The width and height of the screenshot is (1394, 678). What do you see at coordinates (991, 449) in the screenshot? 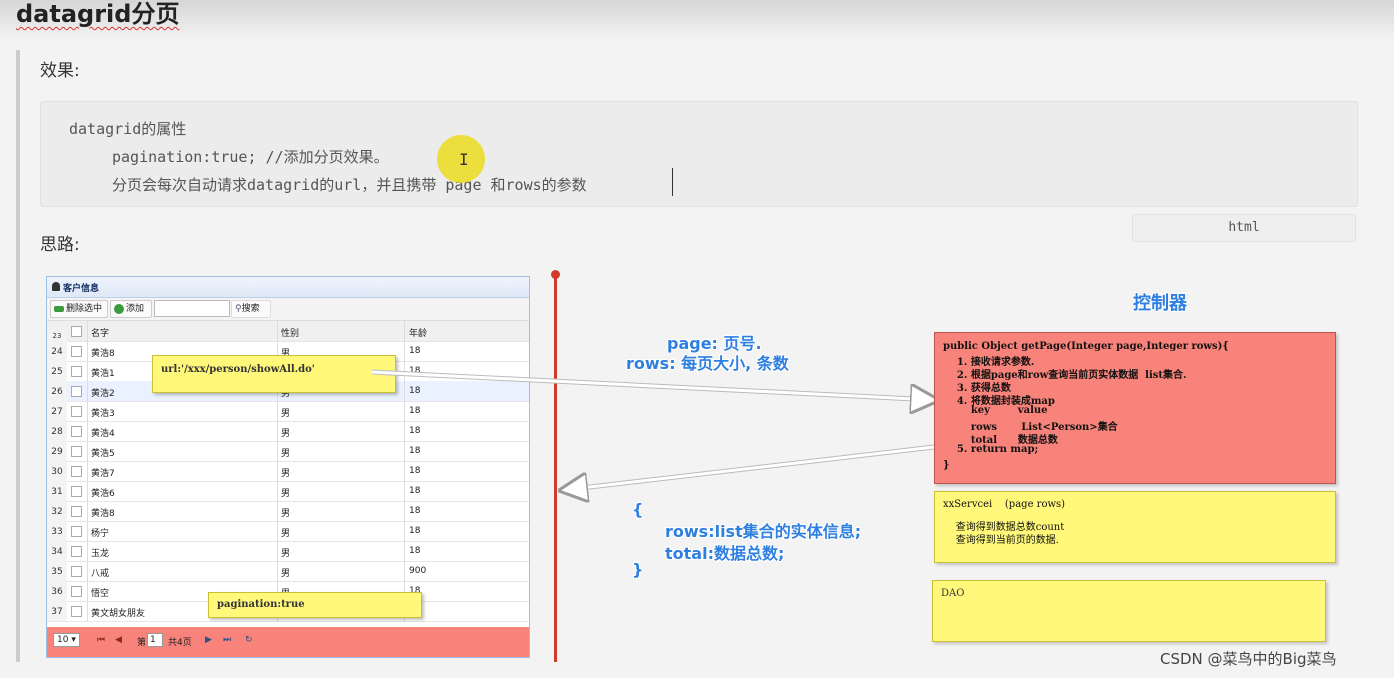
I see `controller-line: 5. return map;` at bounding box center [991, 449].